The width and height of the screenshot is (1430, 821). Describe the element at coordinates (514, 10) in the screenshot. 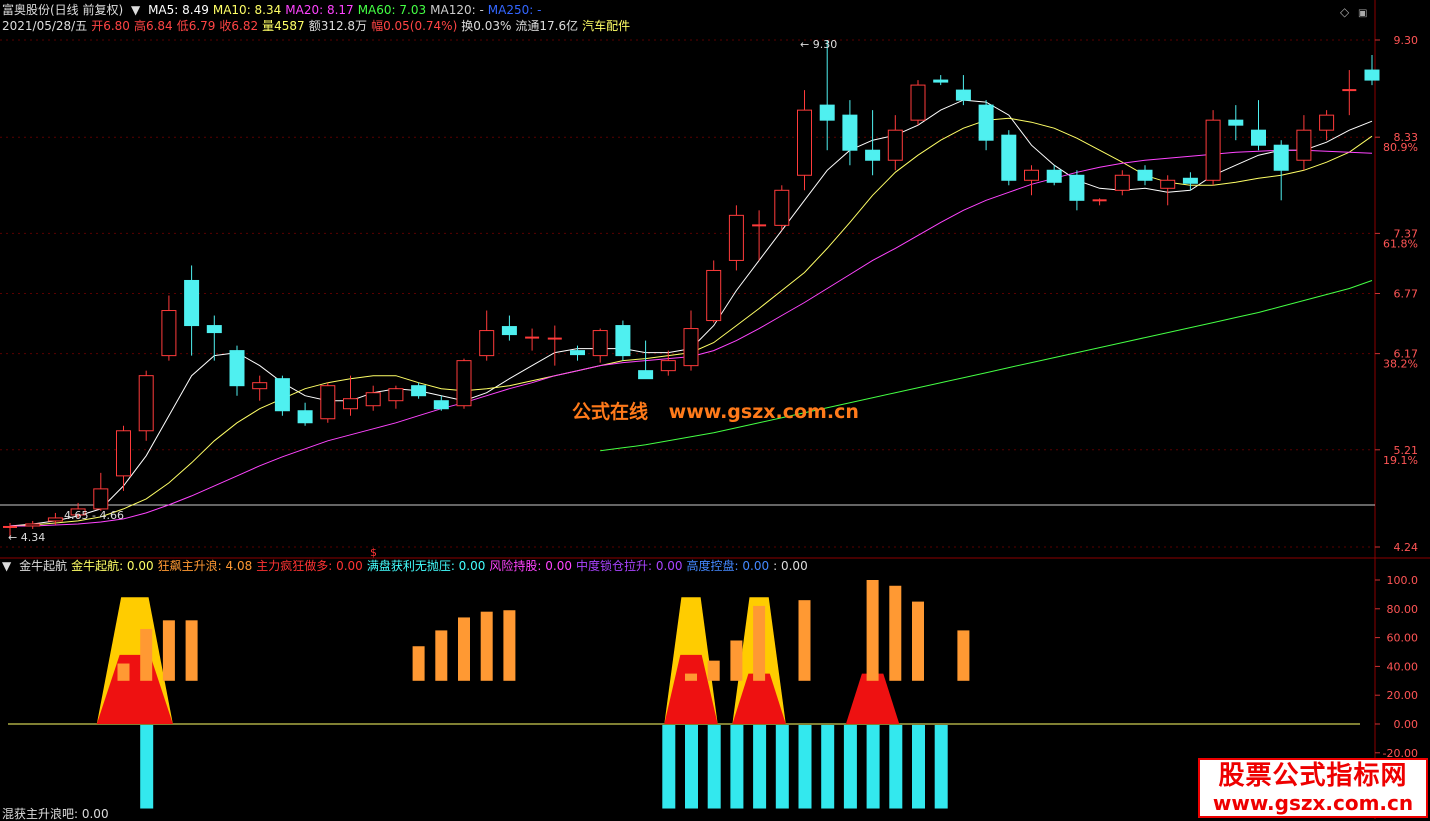

I see `ma-value: MA250: -` at that location.